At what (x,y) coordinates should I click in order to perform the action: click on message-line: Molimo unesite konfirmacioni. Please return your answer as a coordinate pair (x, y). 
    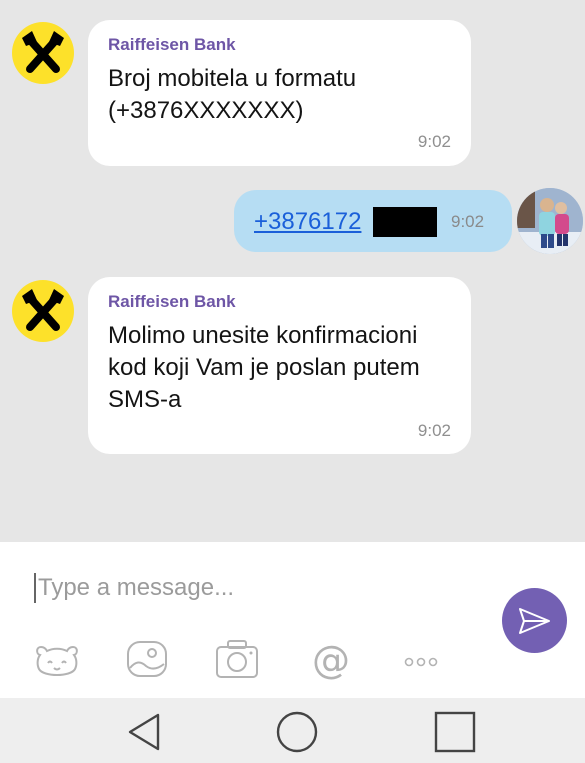
    Looking at the image, I should click on (263, 335).